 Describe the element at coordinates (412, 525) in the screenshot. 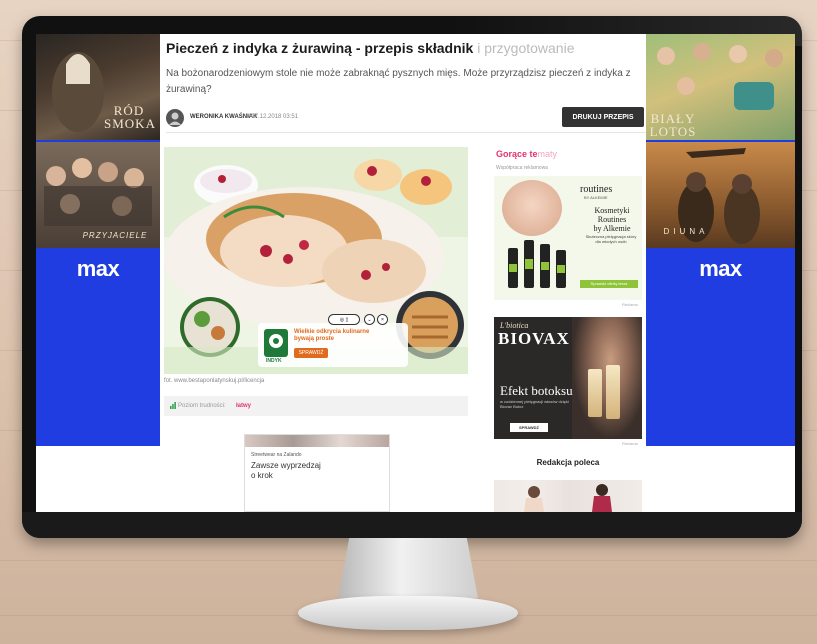

I see `monitor-chin` at that location.